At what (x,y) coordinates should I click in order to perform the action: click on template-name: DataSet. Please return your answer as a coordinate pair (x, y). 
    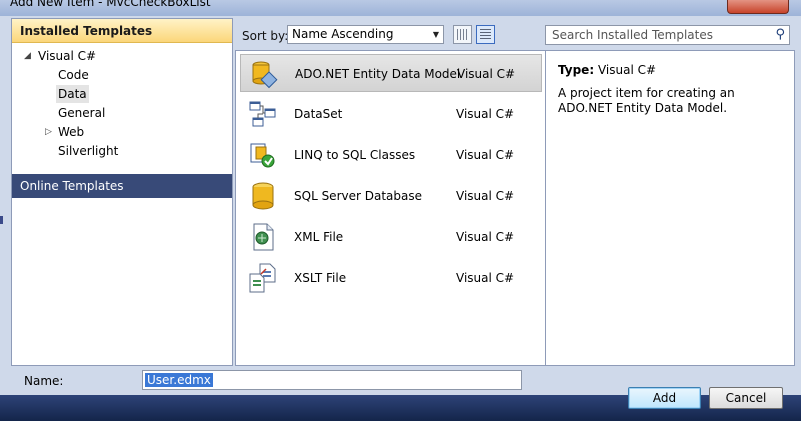
    Looking at the image, I should click on (318, 114).